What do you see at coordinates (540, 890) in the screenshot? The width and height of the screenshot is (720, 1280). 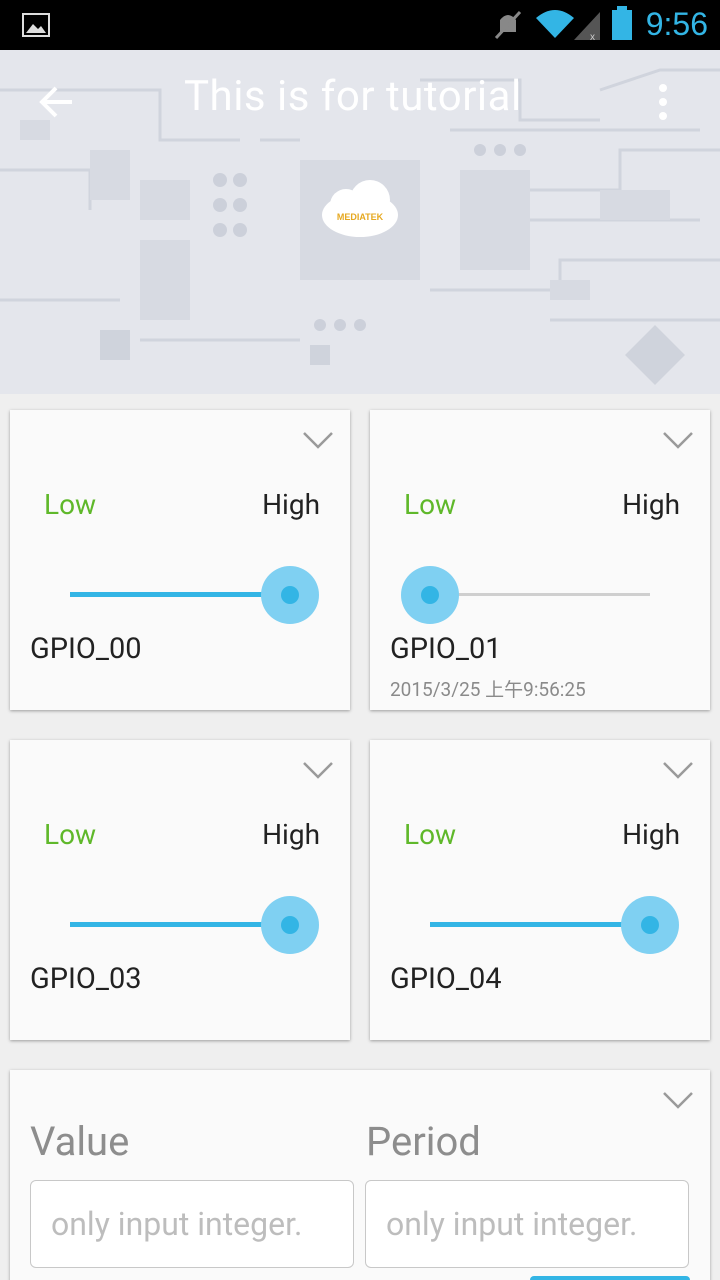 I see `gpio-card: Low High GPIO_04` at bounding box center [540, 890].